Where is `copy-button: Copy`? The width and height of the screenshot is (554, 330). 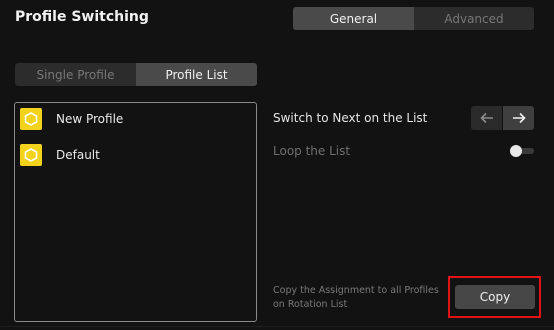 copy-button: Copy is located at coordinates (495, 297).